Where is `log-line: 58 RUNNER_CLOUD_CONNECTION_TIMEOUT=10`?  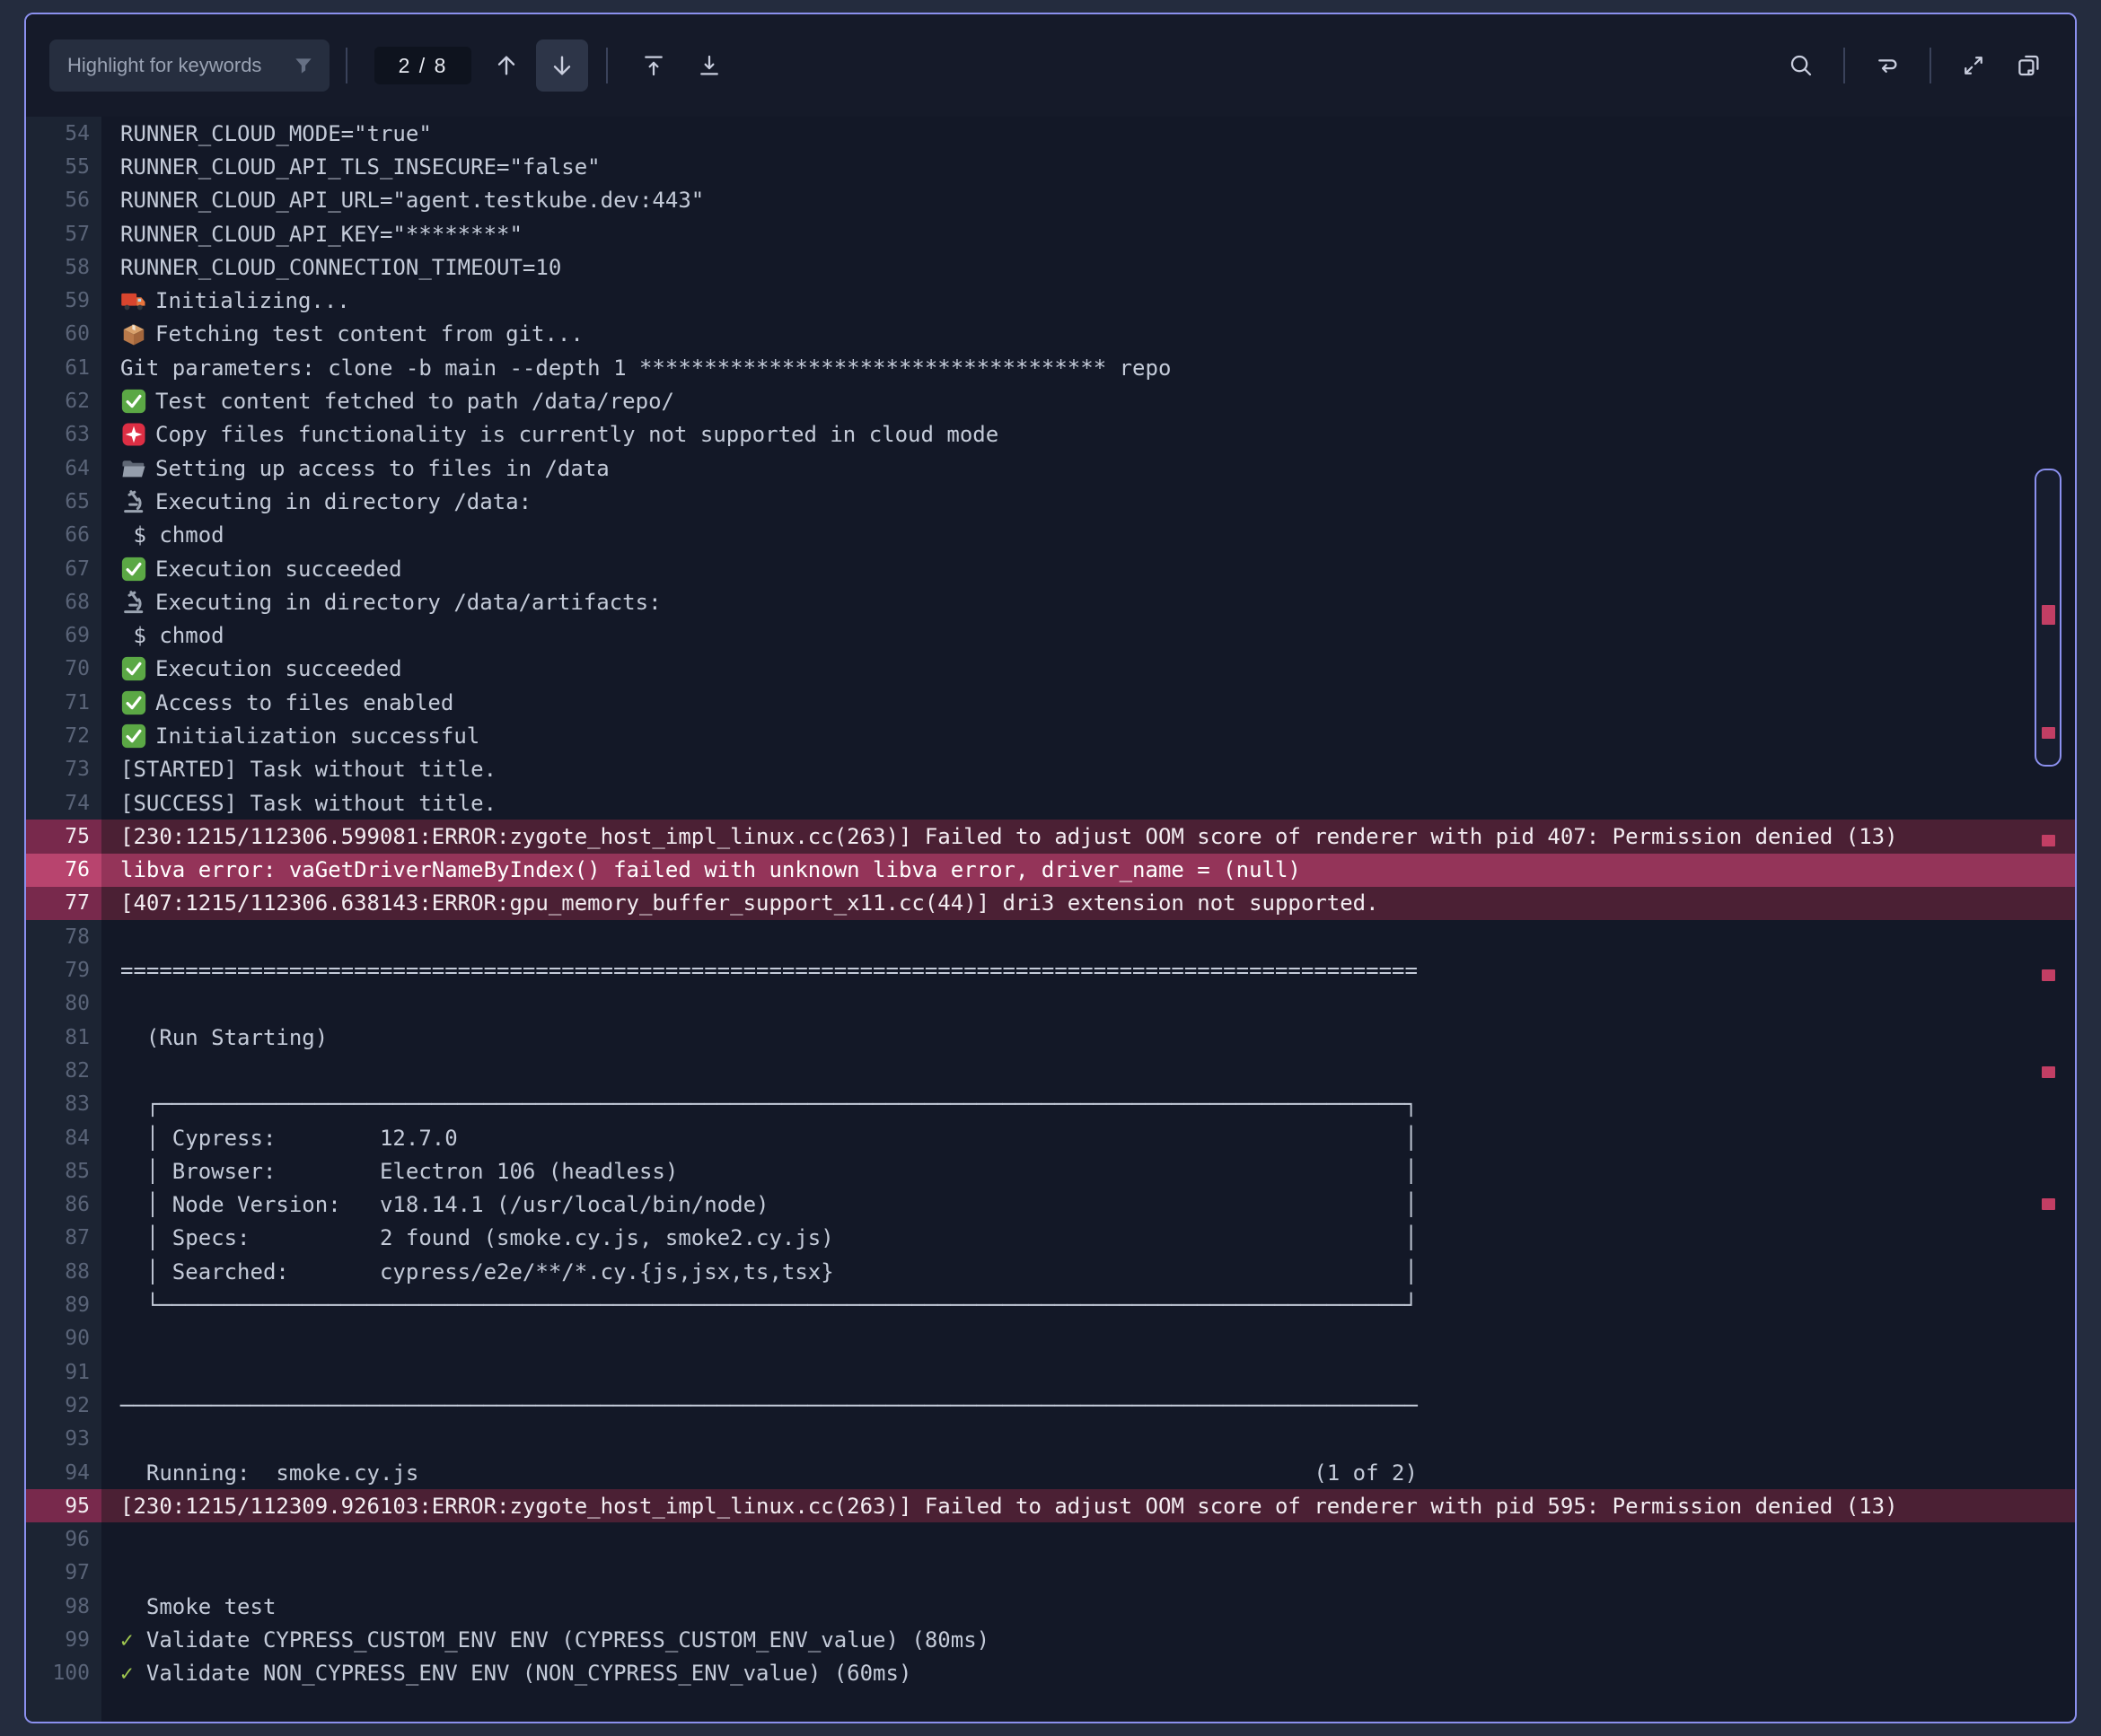 log-line: 58 RUNNER_CLOUD_CONNECTION_TIMEOUT=10 is located at coordinates (1050, 267).